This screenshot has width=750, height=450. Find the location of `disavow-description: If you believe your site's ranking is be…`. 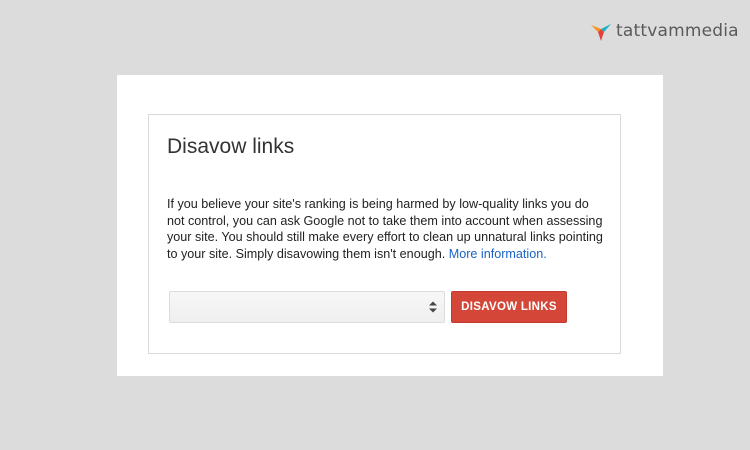

disavow-description: If you believe your site's ranking is be… is located at coordinates (385, 229).